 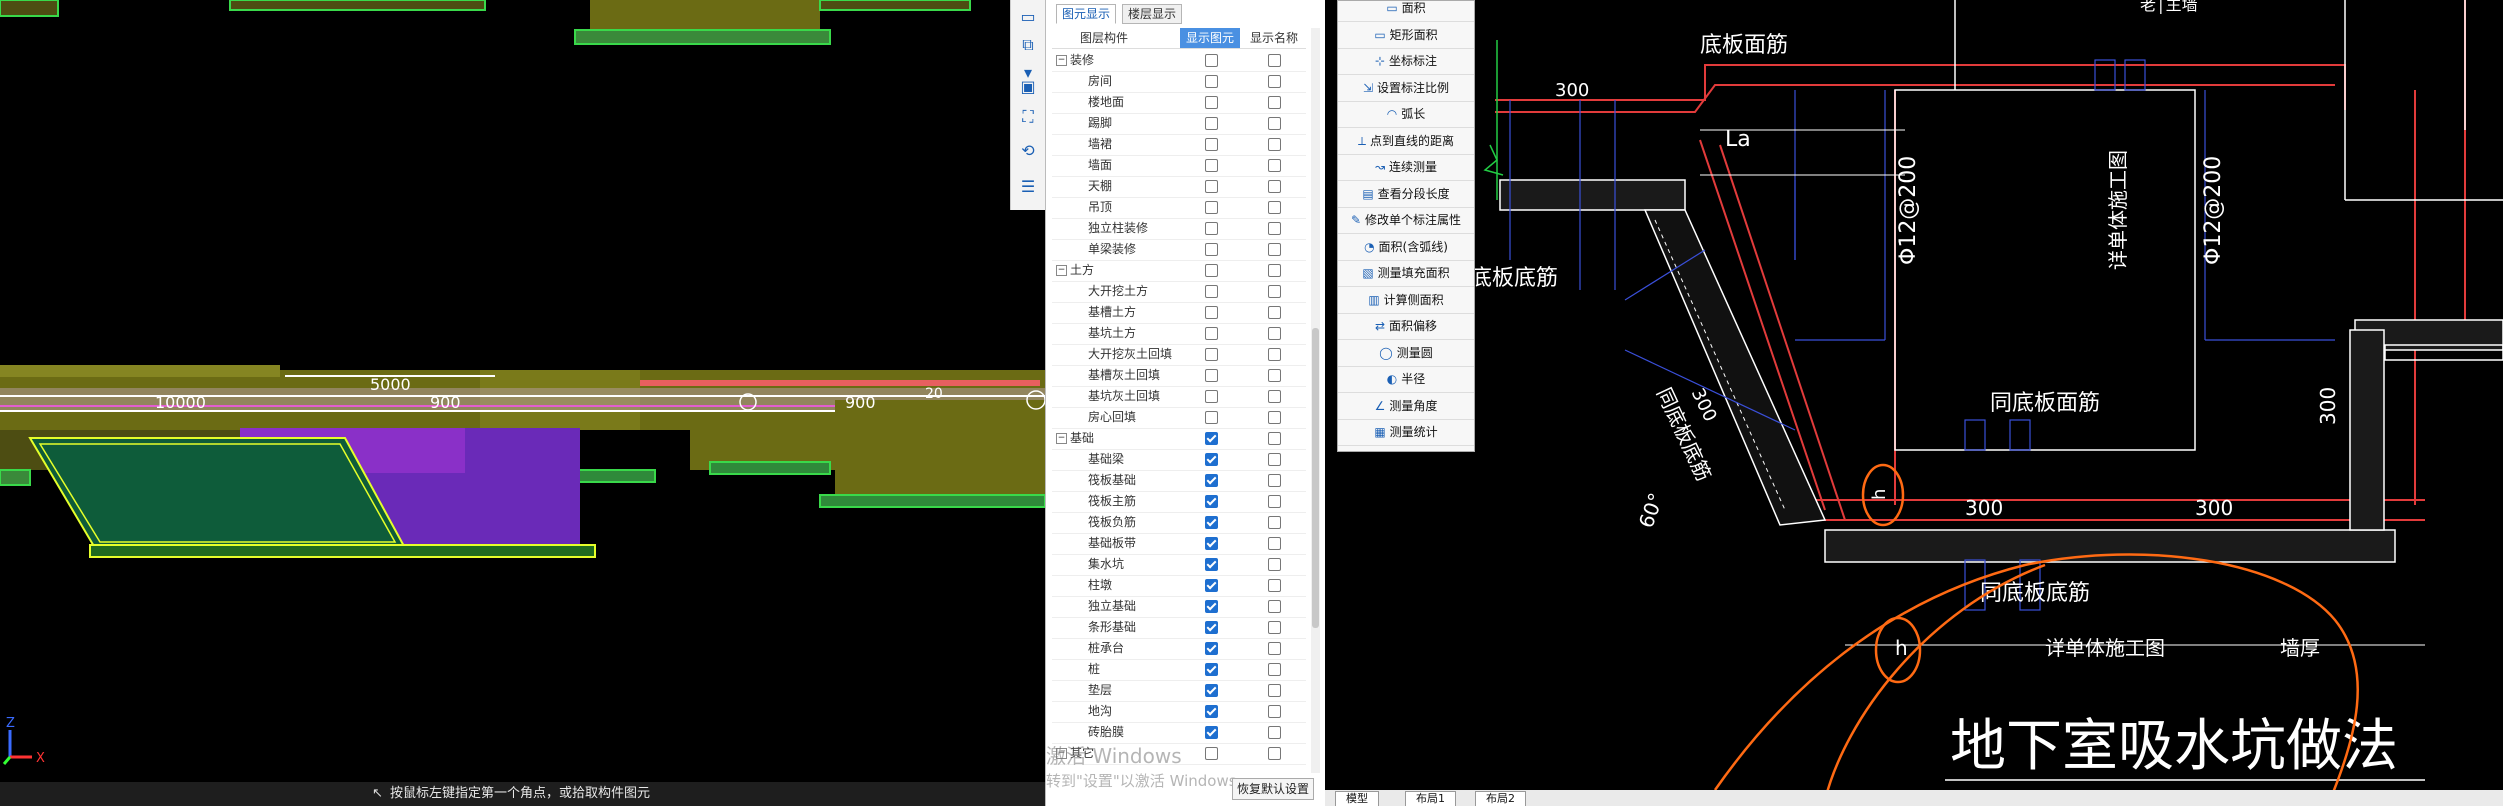 I want to click on layer-row: 独立基础, so click(x=1179, y=607).